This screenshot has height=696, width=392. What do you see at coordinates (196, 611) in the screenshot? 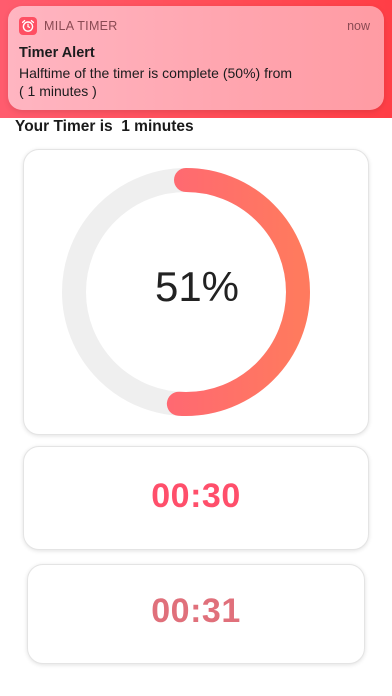
I see `secondary-time-display: 00:31` at bounding box center [196, 611].